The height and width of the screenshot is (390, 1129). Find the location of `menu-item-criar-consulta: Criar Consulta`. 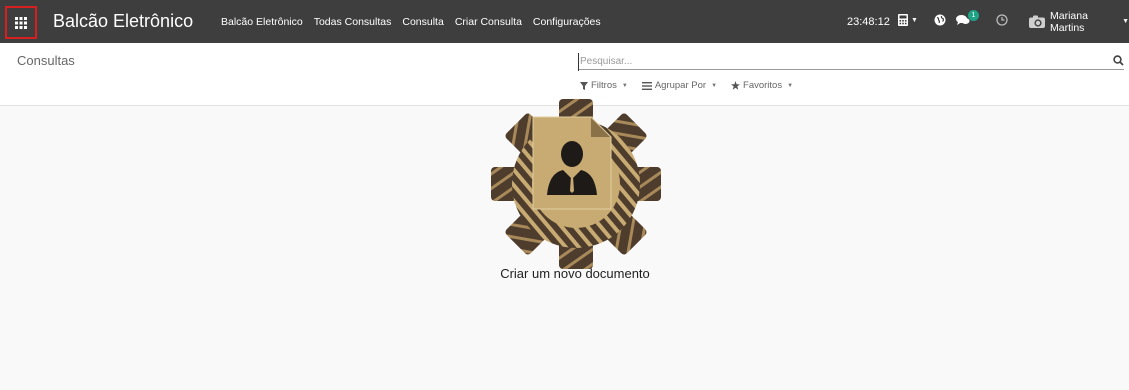

menu-item-criar-consulta: Criar Consulta is located at coordinates (488, 22).